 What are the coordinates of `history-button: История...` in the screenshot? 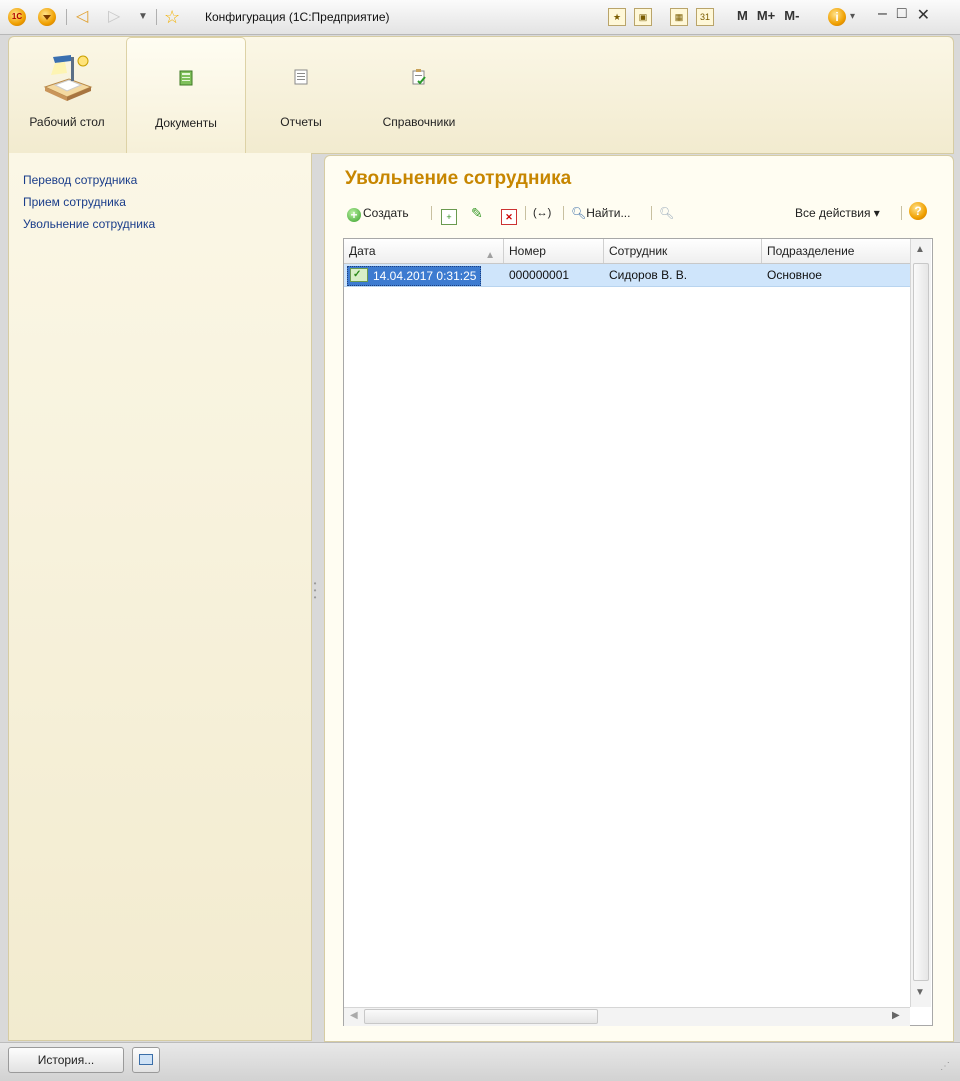 It's located at (66, 1060).